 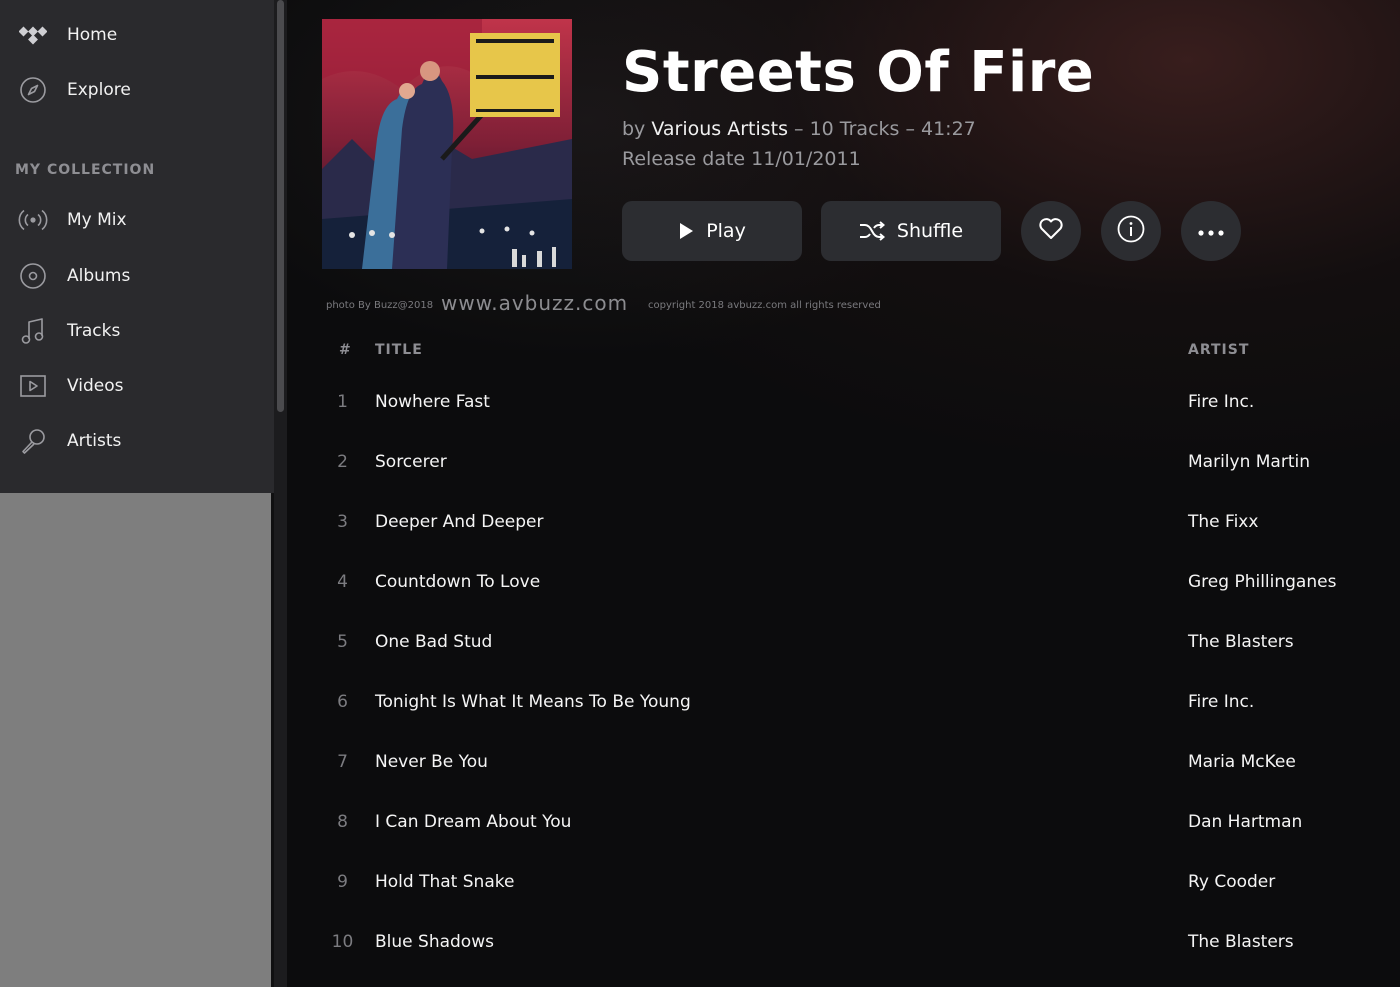 What do you see at coordinates (434, 942) in the screenshot?
I see `track-title: Blue Shadows` at bounding box center [434, 942].